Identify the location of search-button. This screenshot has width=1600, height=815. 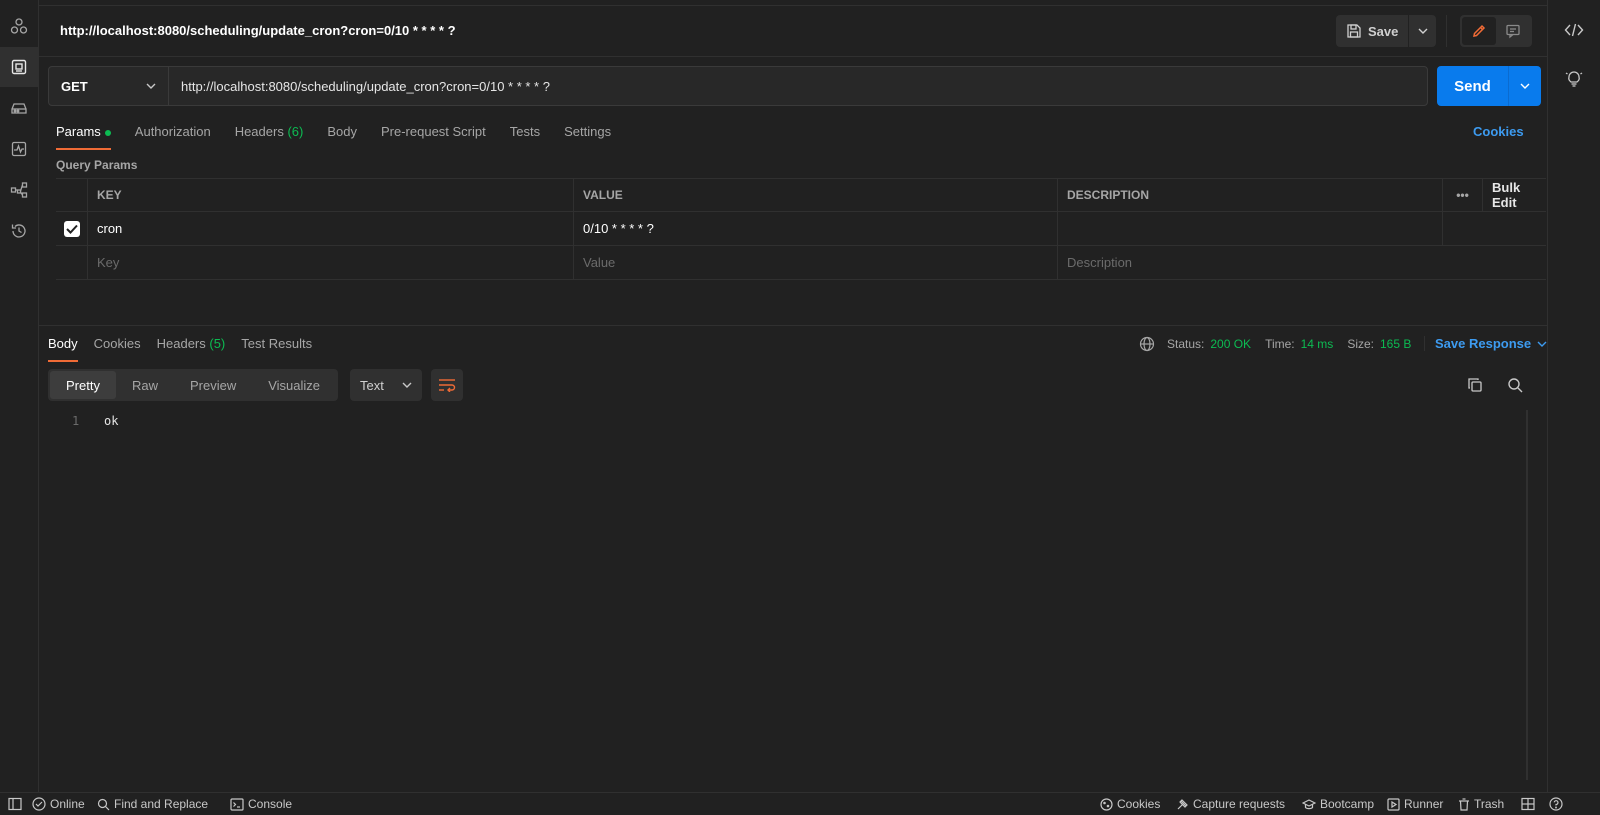
(1515, 385).